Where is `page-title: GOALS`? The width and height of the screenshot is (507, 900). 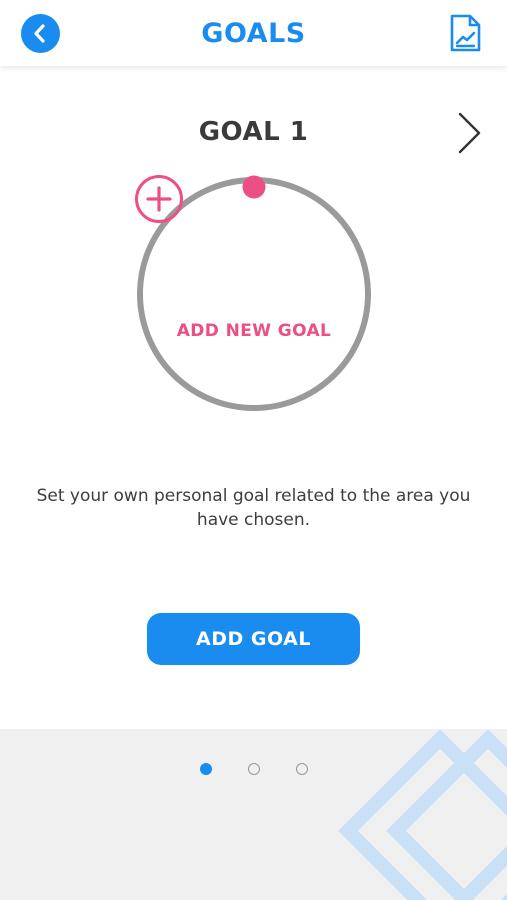 page-title: GOALS is located at coordinates (253, 33).